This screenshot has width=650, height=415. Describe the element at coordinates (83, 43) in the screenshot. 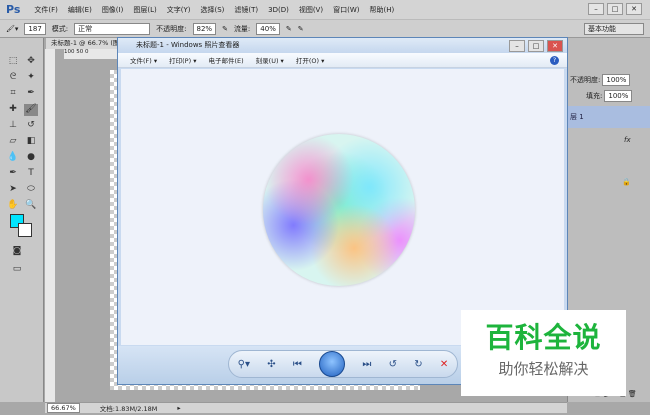

I see `document-tab: 未标题-1 @ 66.7% (图` at that location.